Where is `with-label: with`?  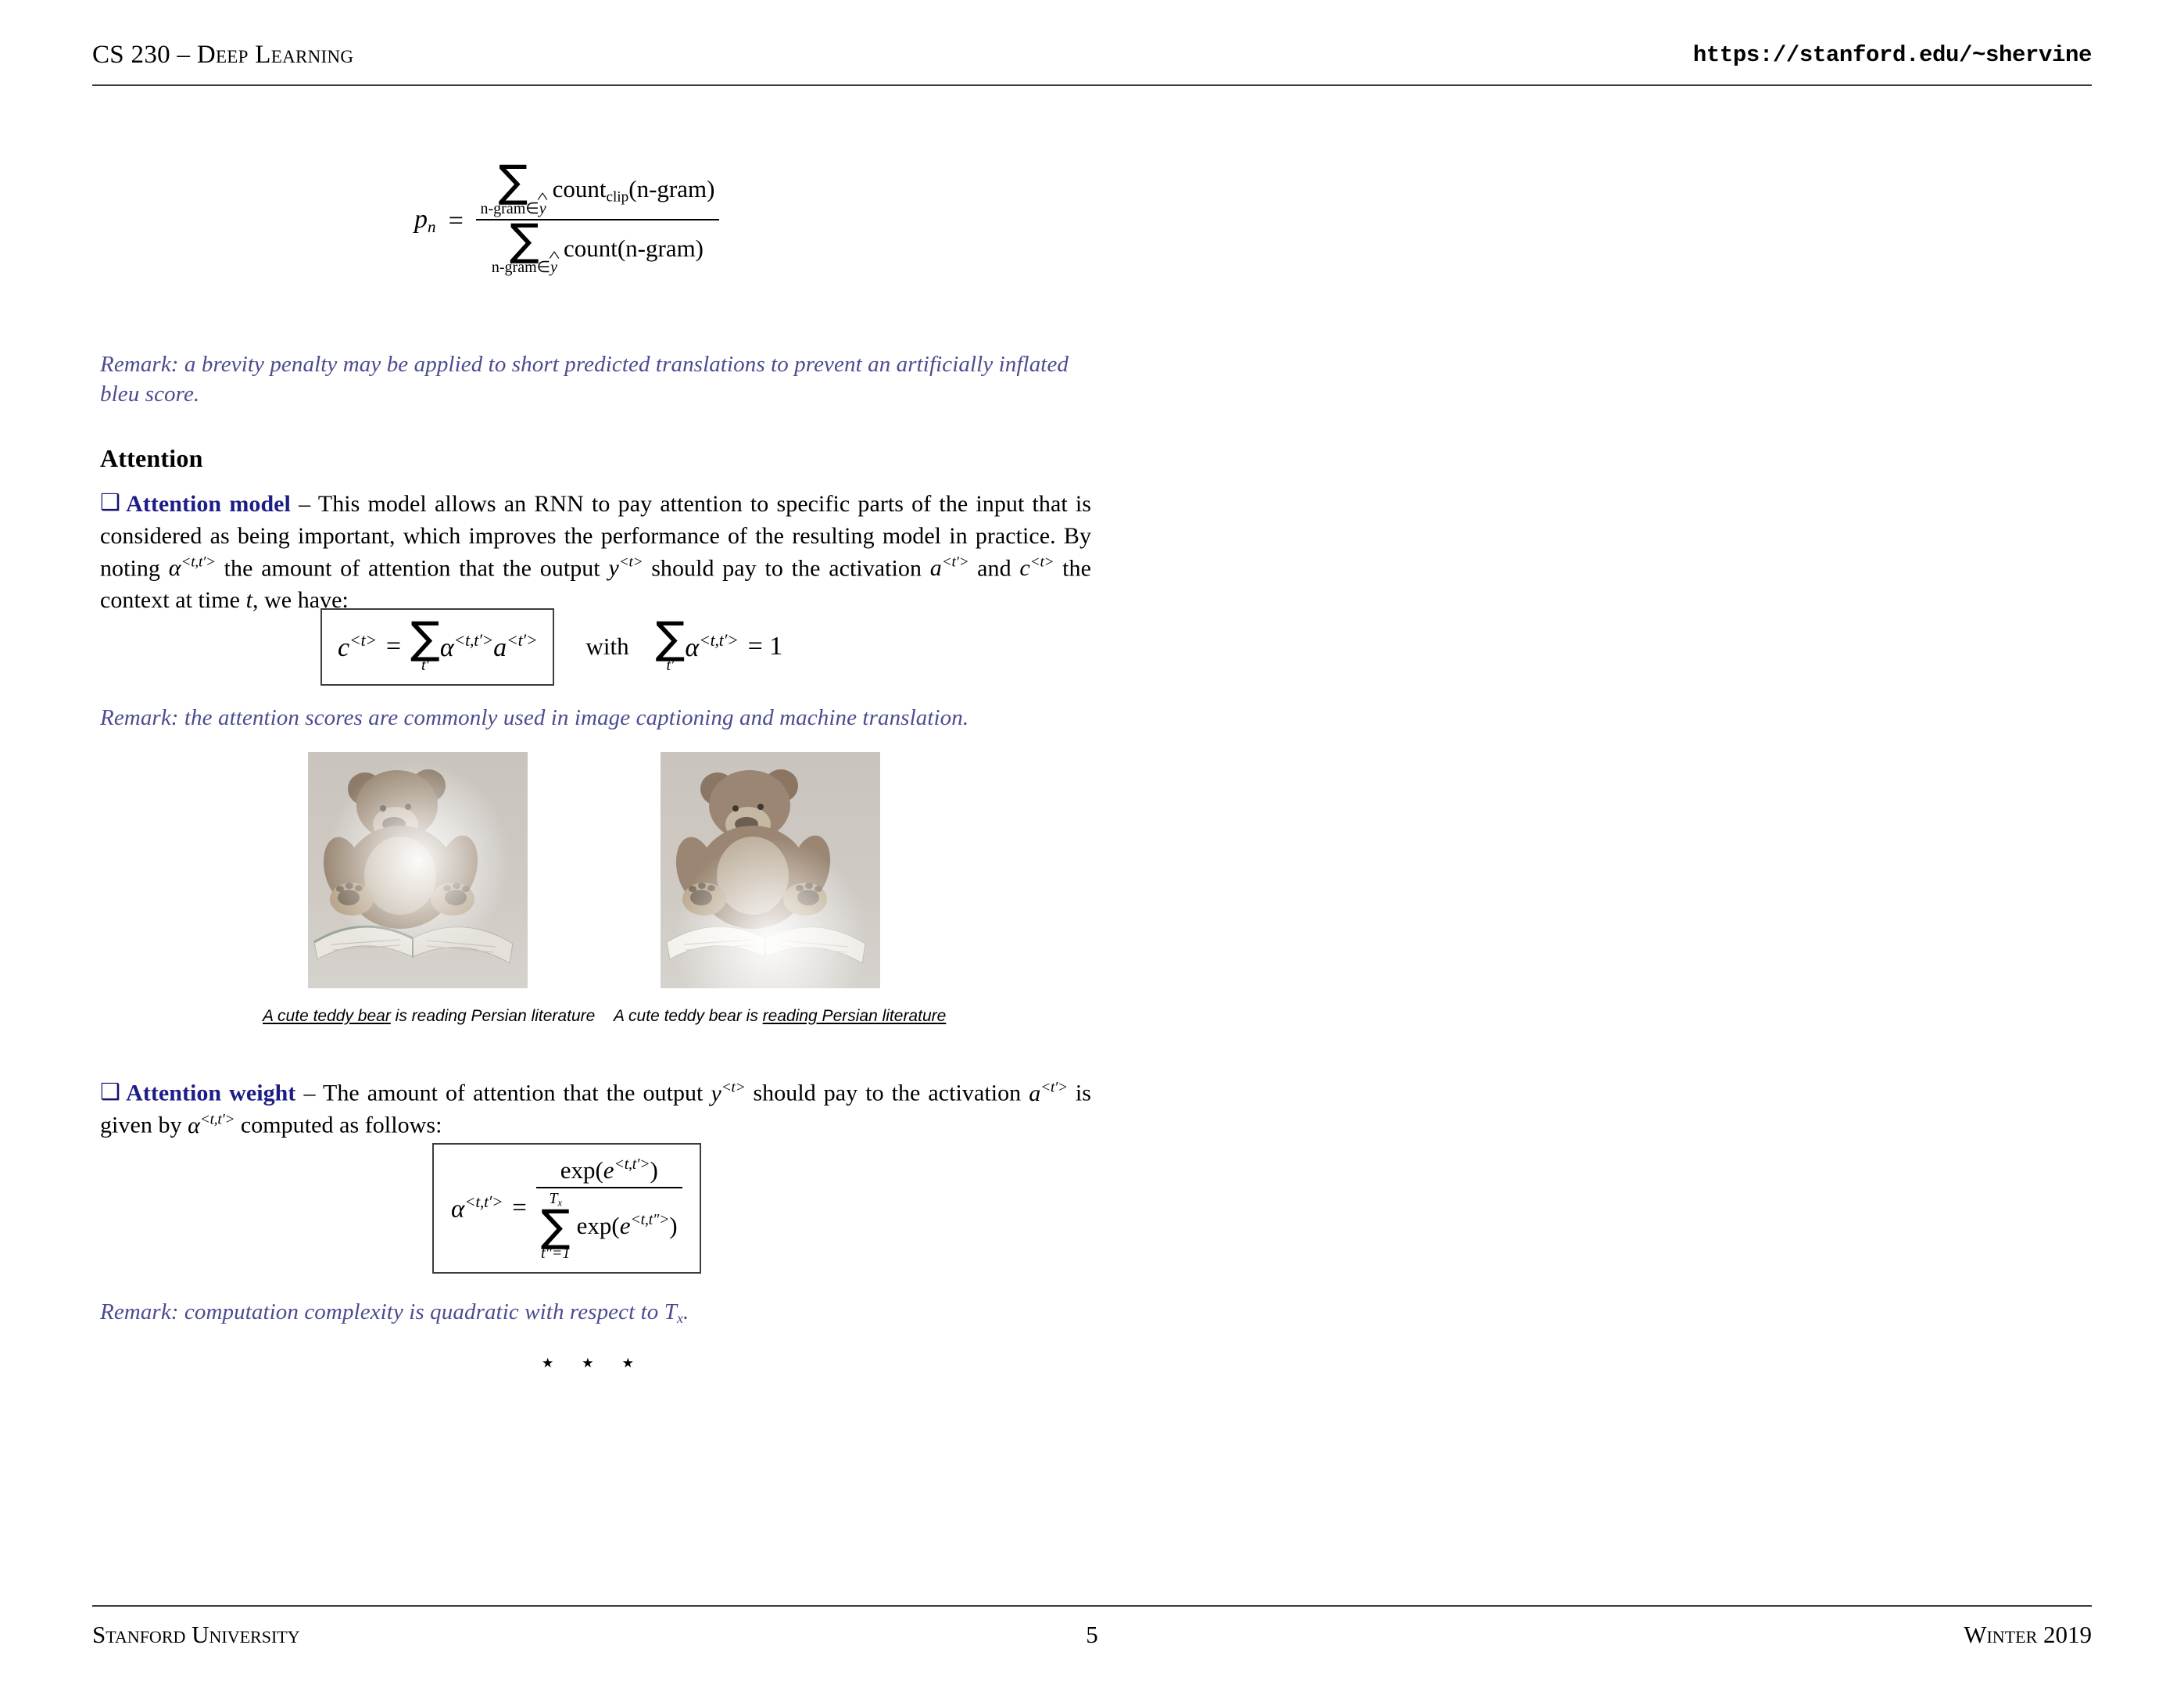 with-label: with is located at coordinates (607, 647).